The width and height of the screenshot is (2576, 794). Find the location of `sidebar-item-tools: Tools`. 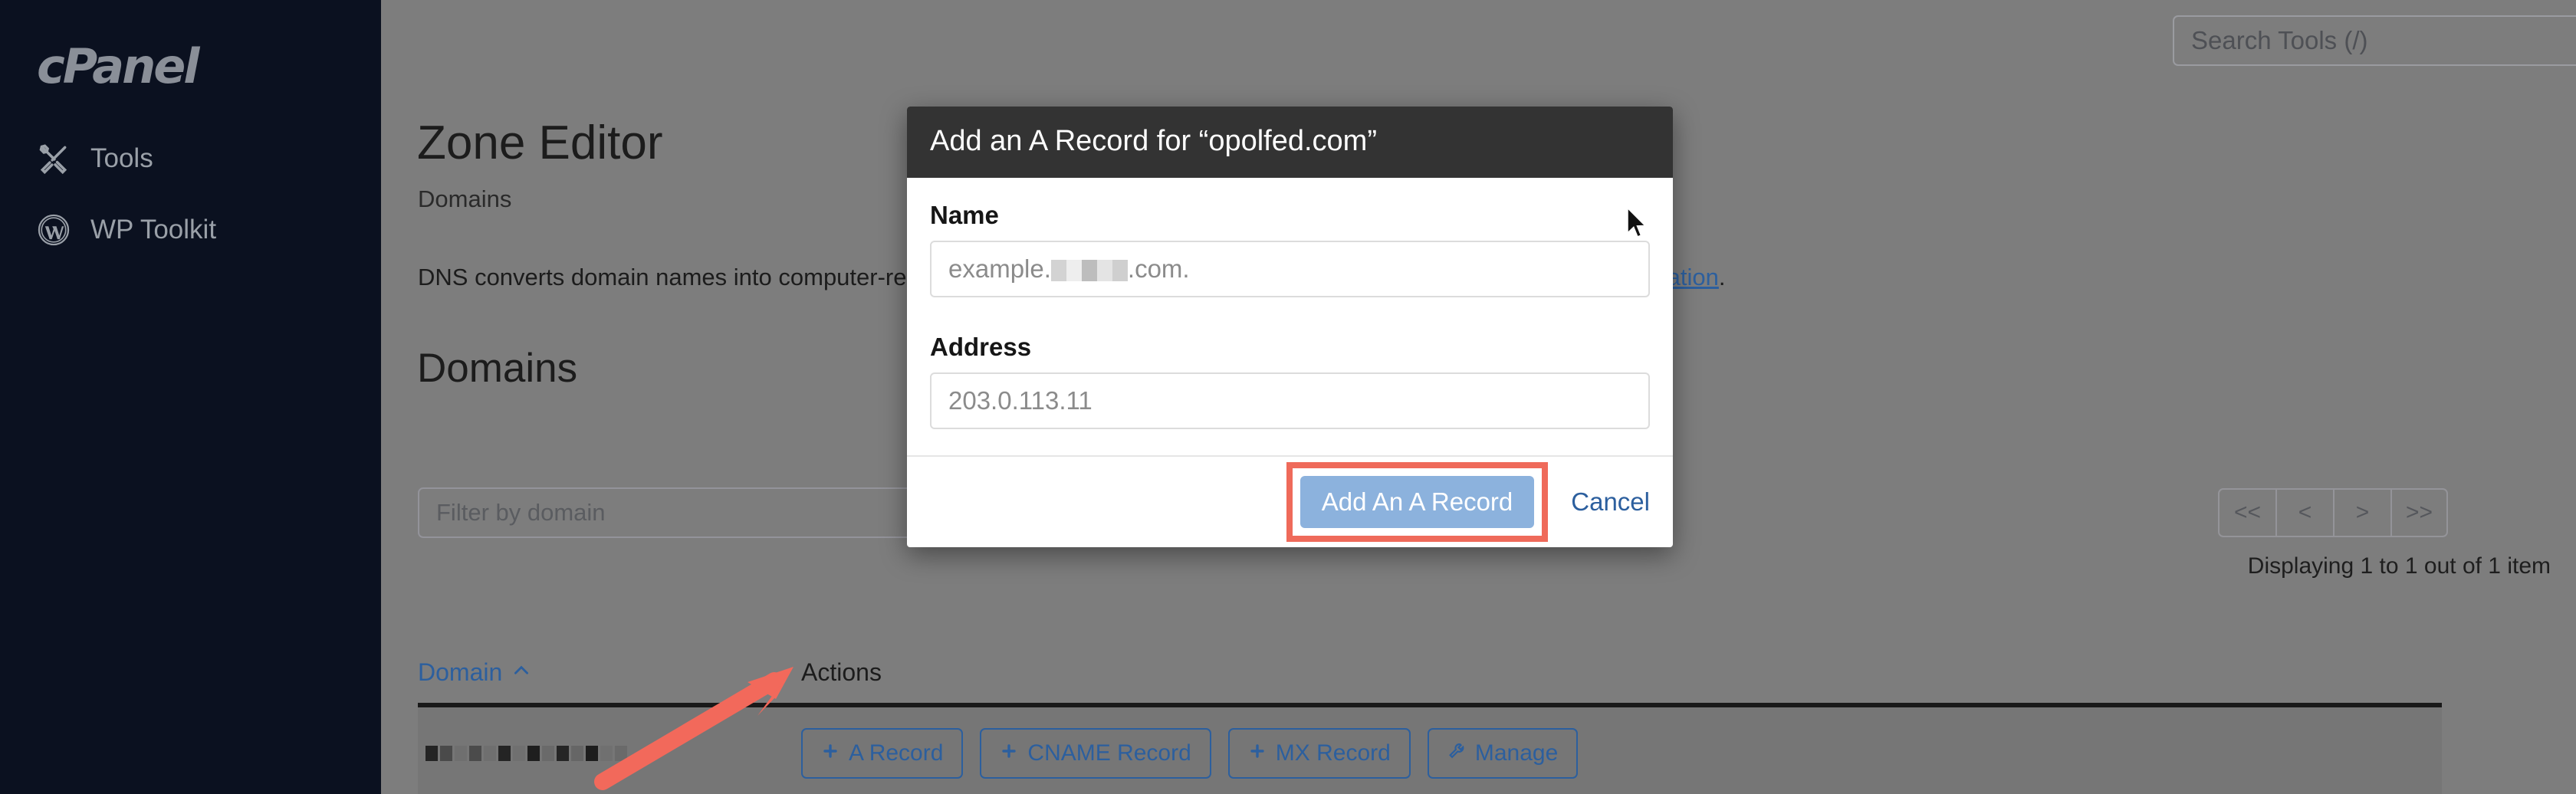

sidebar-item-tools: Tools is located at coordinates (95, 159).